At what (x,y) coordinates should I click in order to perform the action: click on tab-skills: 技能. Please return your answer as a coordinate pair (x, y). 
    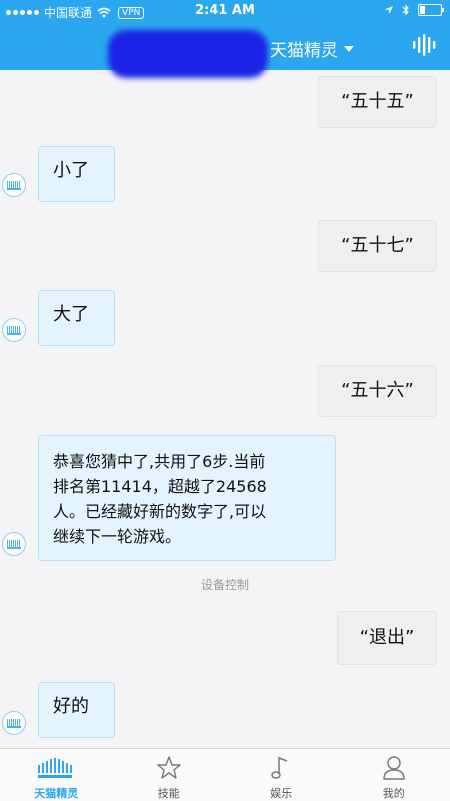
    Looking at the image, I should click on (169, 775).